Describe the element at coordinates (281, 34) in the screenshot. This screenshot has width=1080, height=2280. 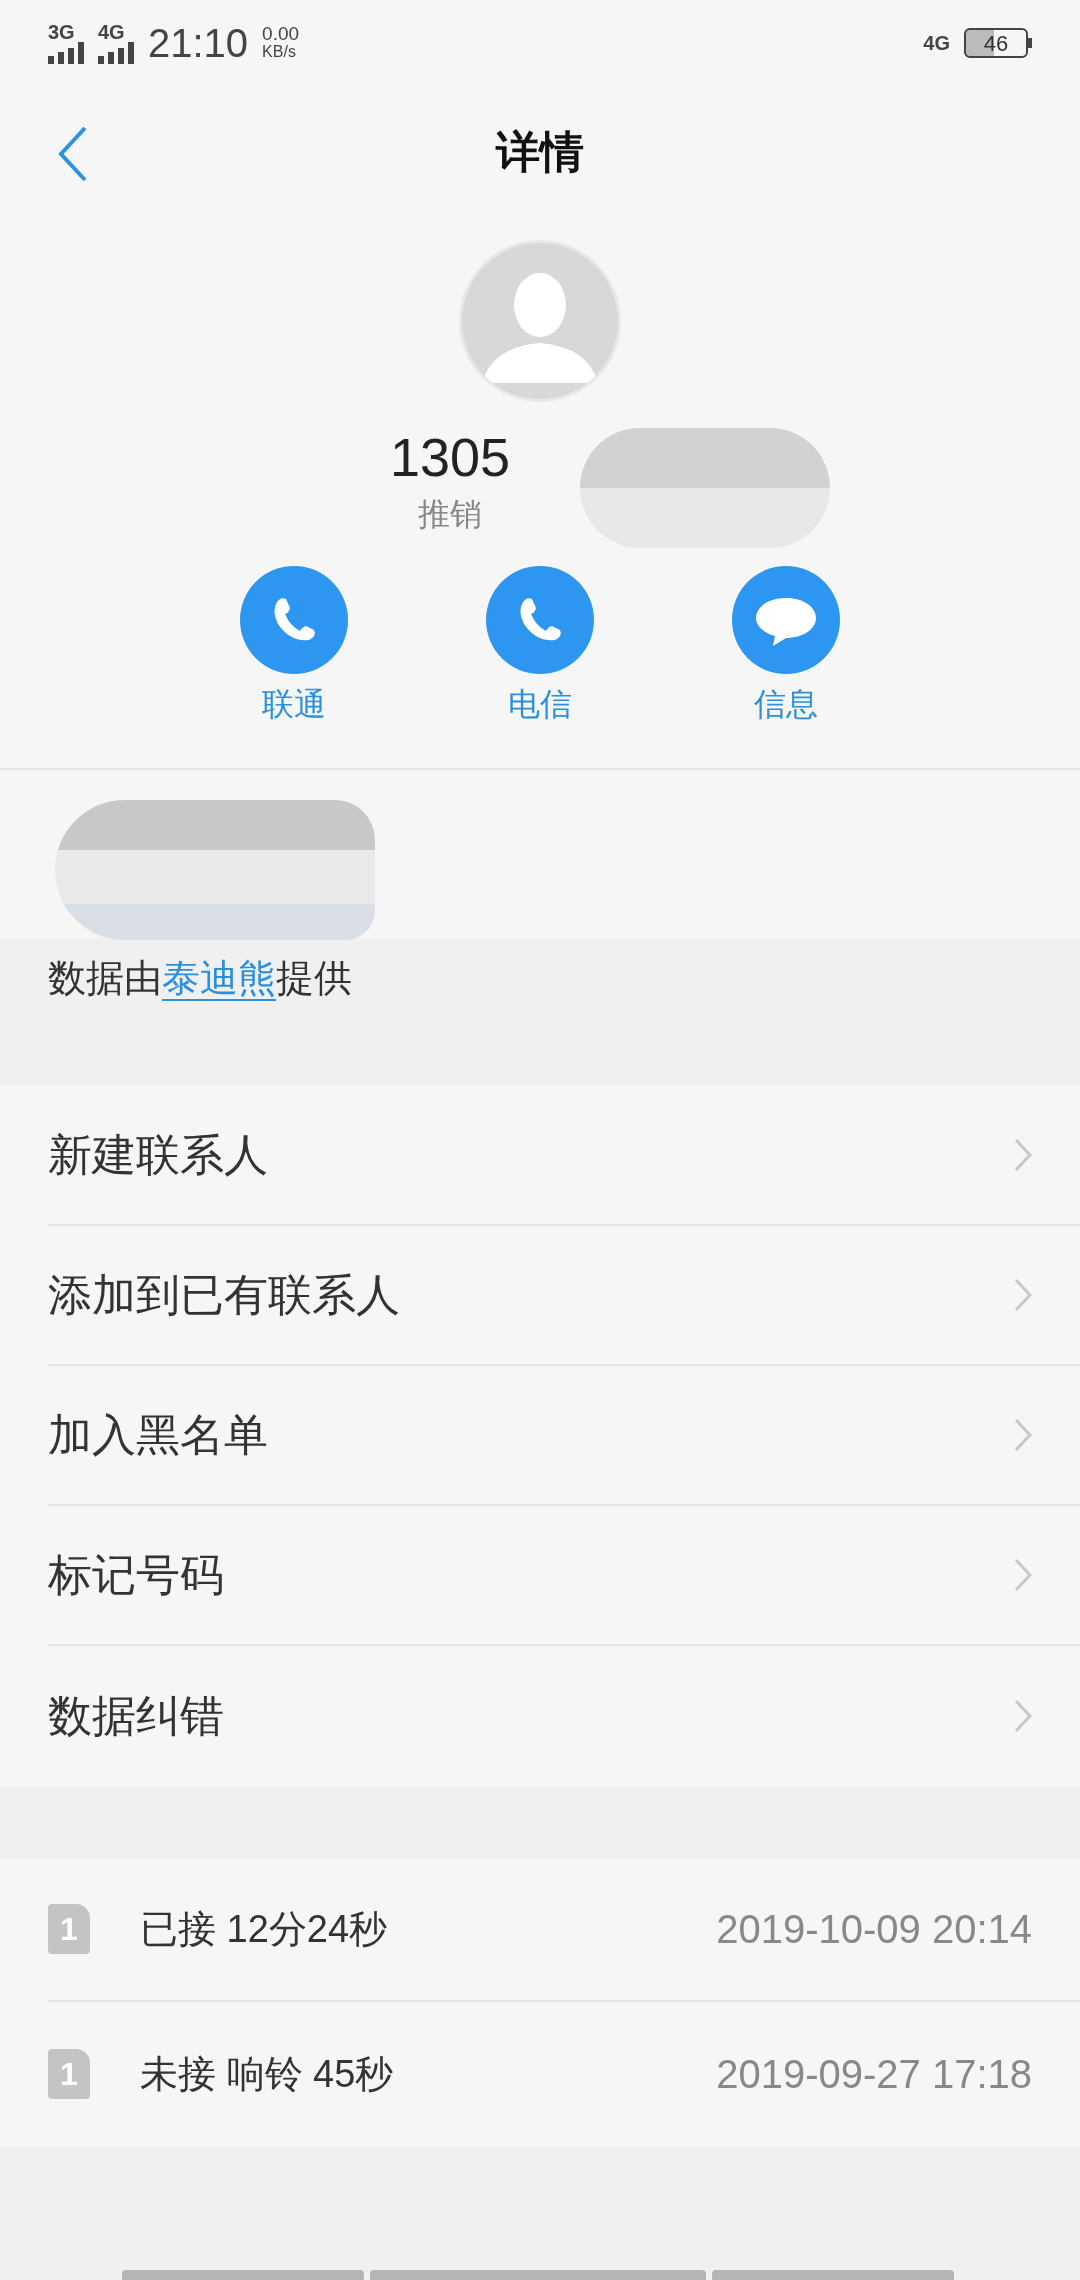
I see `speed-value: 0.00` at that location.